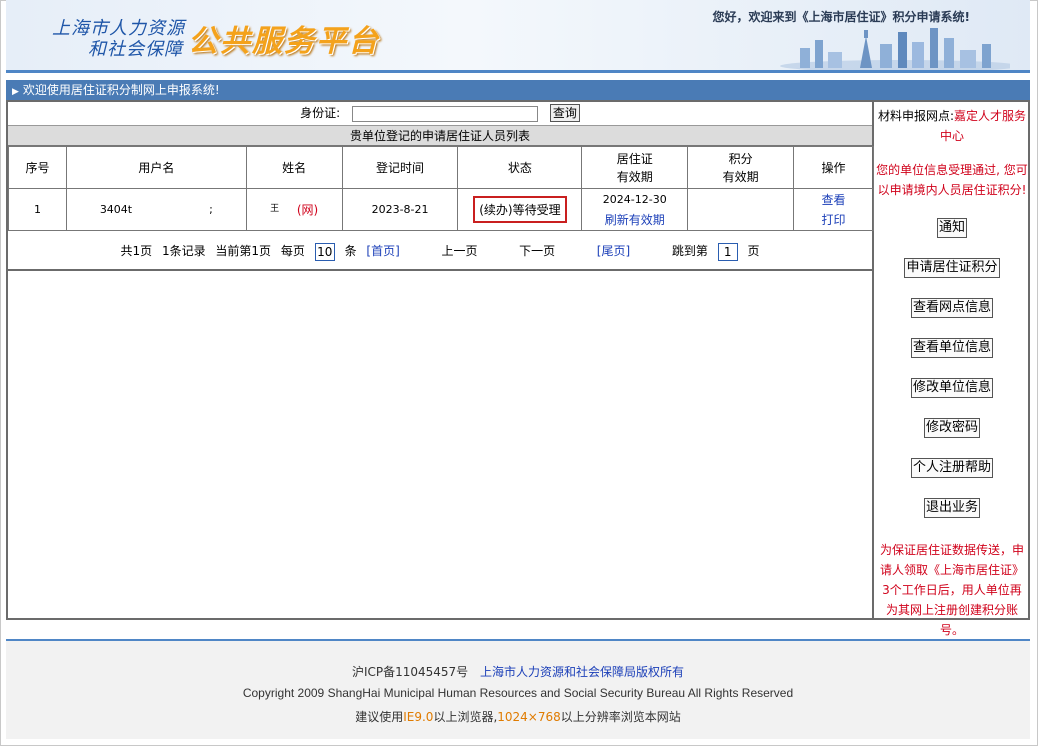 Image resolution: width=1038 pixels, height=746 pixels. I want to click on cell-name: 王 (网), so click(294, 209).